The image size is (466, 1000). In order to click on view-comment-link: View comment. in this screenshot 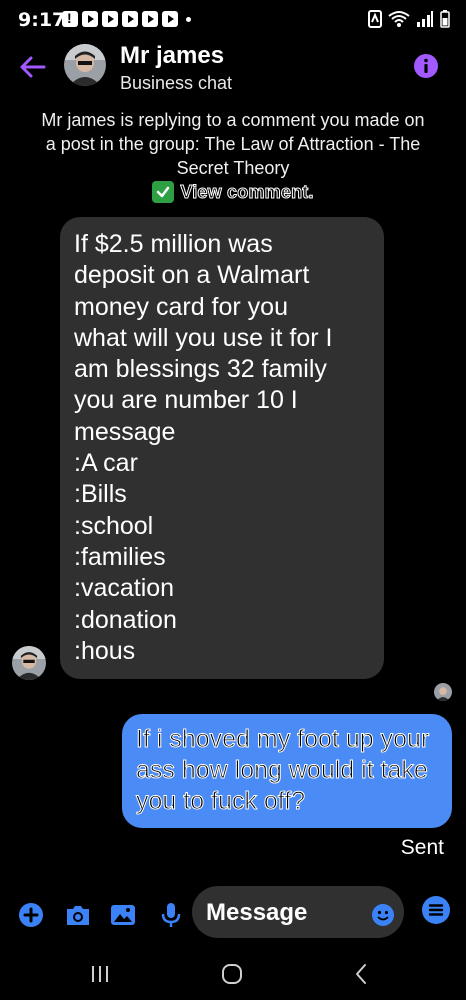, I will do `click(247, 192)`.